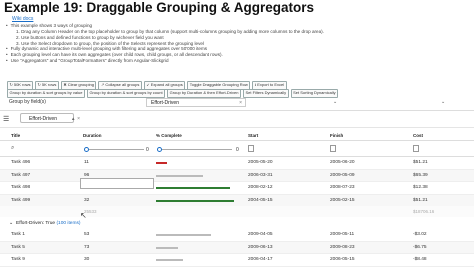  I want to click on finish-cell: 2009-05-11, so click(342, 234).